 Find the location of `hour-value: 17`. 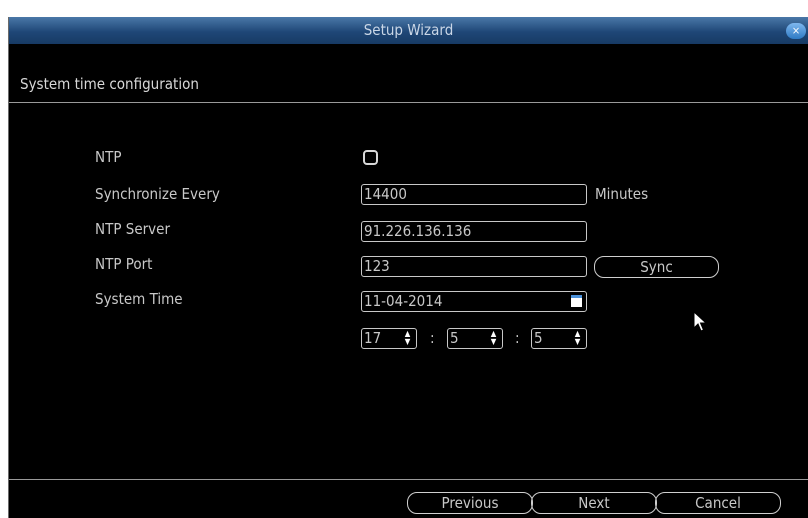

hour-value: 17 is located at coordinates (373, 338).